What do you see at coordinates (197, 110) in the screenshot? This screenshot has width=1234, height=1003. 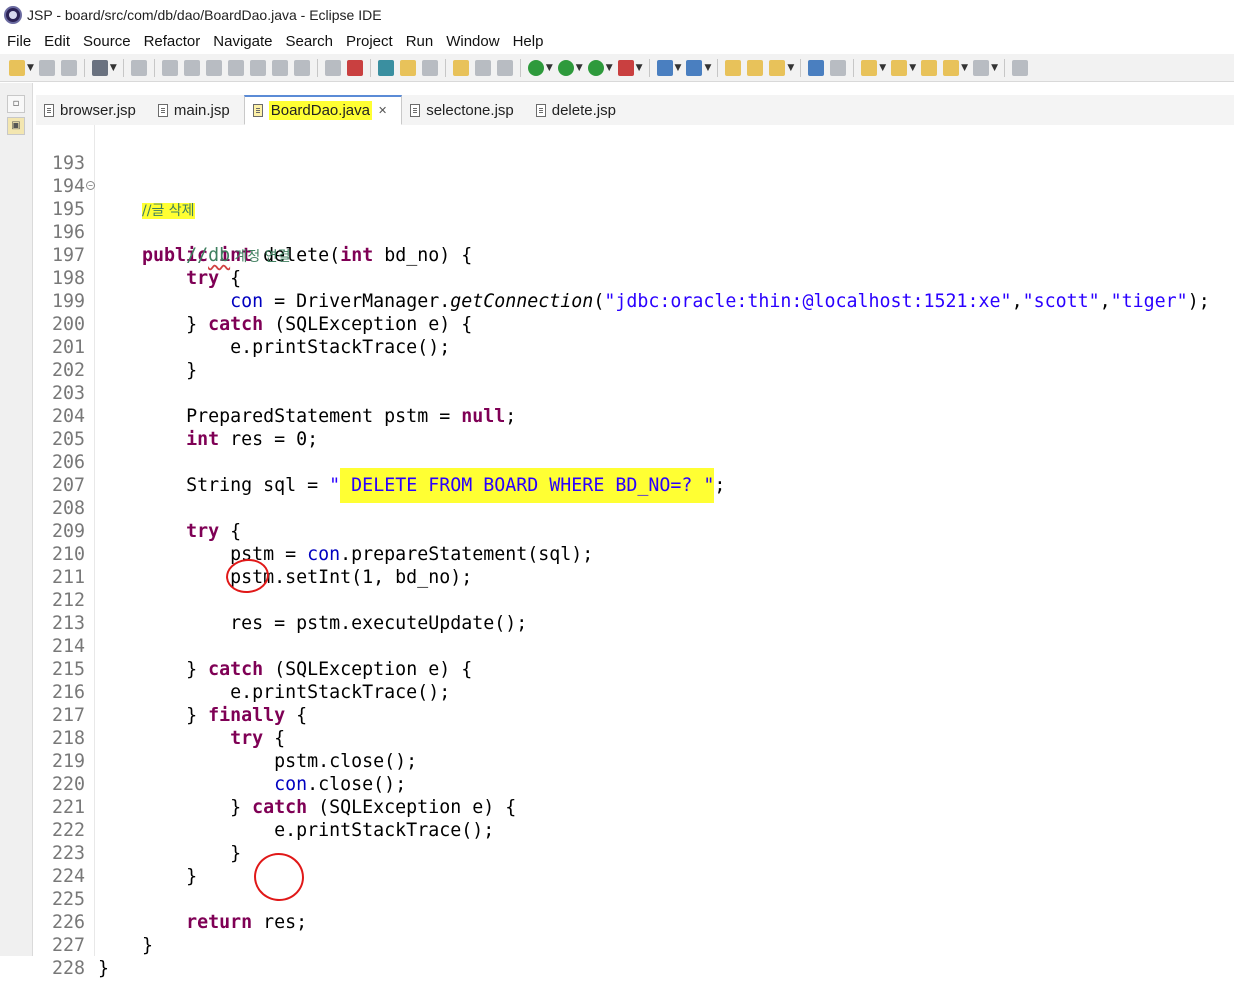 I see `tab-main-jsp: main.jsp` at bounding box center [197, 110].